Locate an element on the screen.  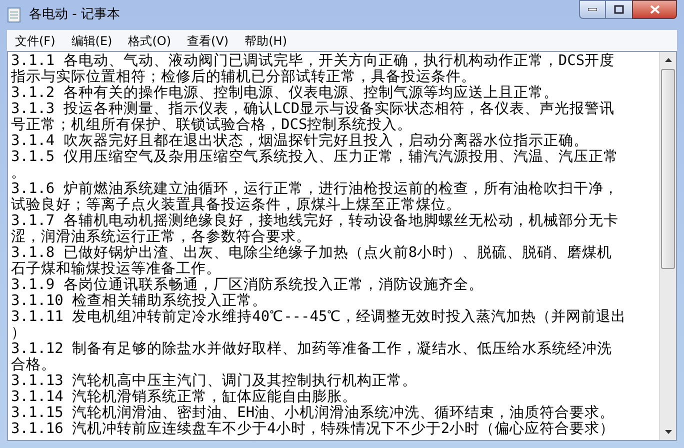
text-line: 3.1.13 汽轮机高中压主汽门、调门及其控制执行机构正常。 is located at coordinates (214, 381).